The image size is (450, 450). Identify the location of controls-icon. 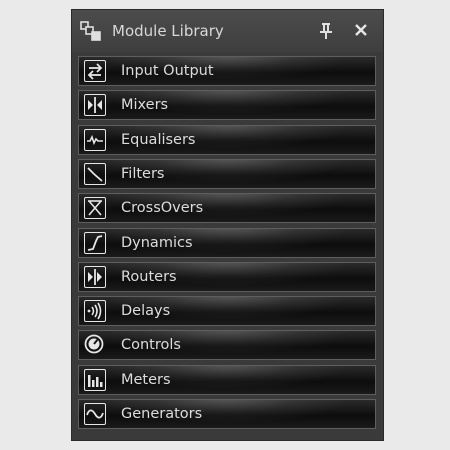
(95, 345).